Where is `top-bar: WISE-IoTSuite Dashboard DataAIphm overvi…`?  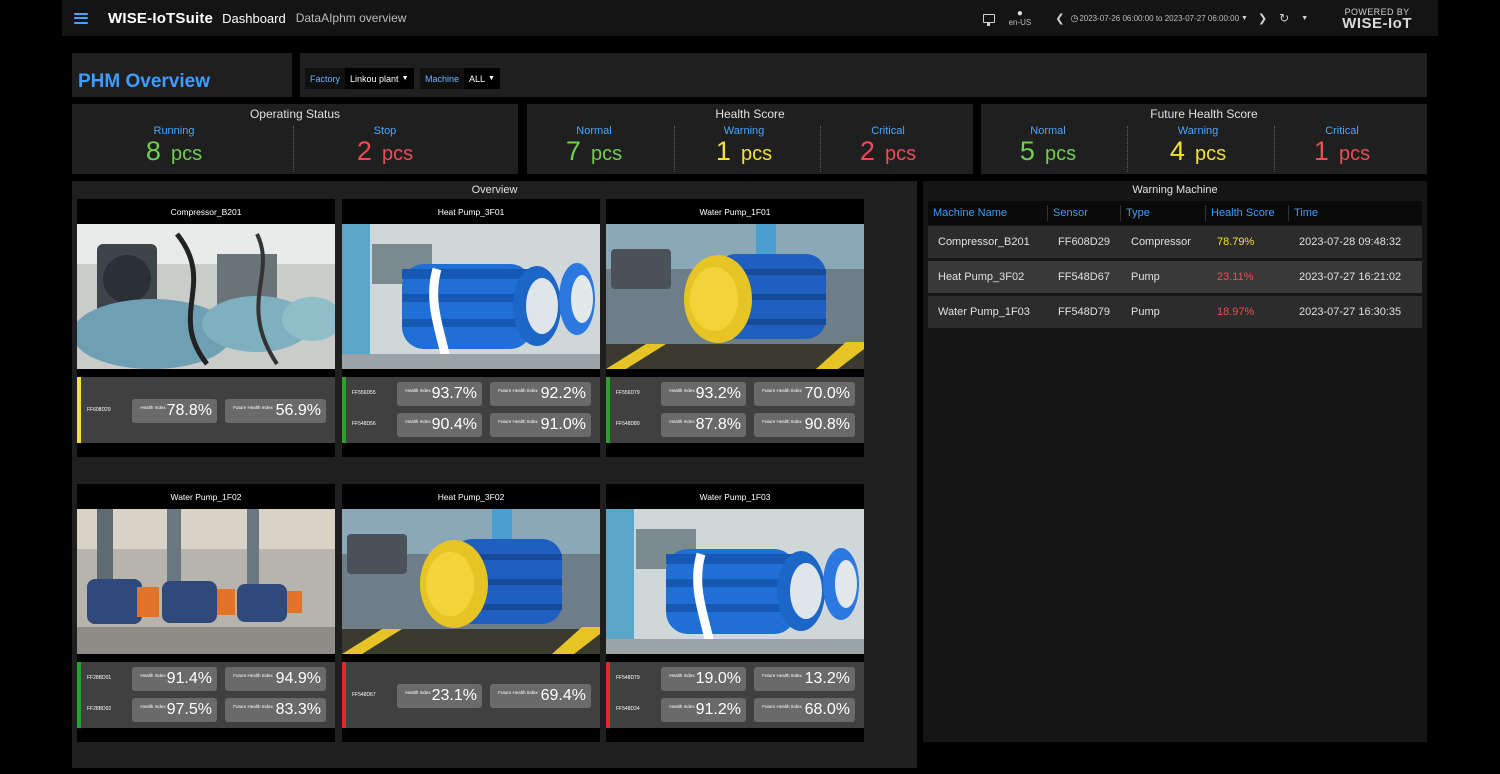
top-bar: WISE-IoTSuite Dashboard DataAIphm overvi… is located at coordinates (750, 18).